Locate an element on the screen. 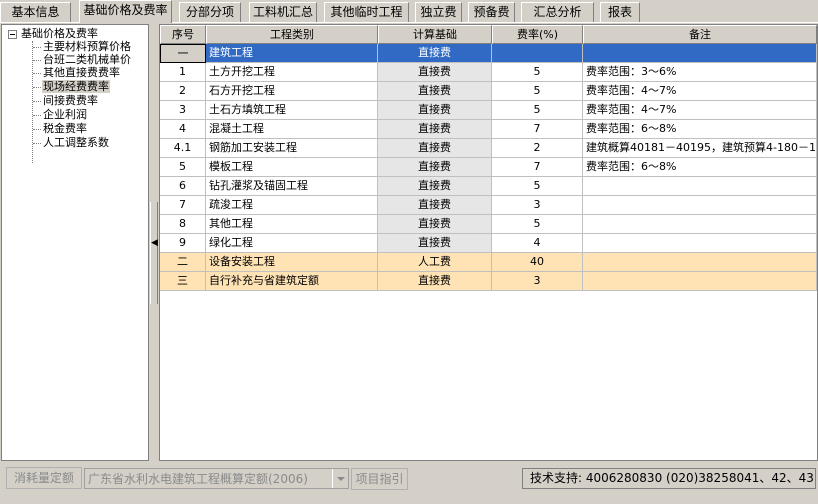 This screenshot has width=818, height=504. cell-type: 钻孔灌浆及锚固工程 is located at coordinates (292, 186).